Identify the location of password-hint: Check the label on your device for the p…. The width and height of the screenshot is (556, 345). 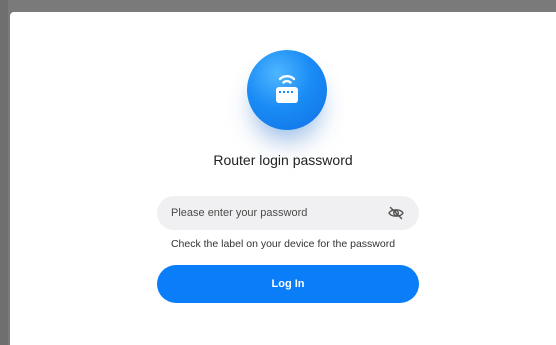
(283, 244).